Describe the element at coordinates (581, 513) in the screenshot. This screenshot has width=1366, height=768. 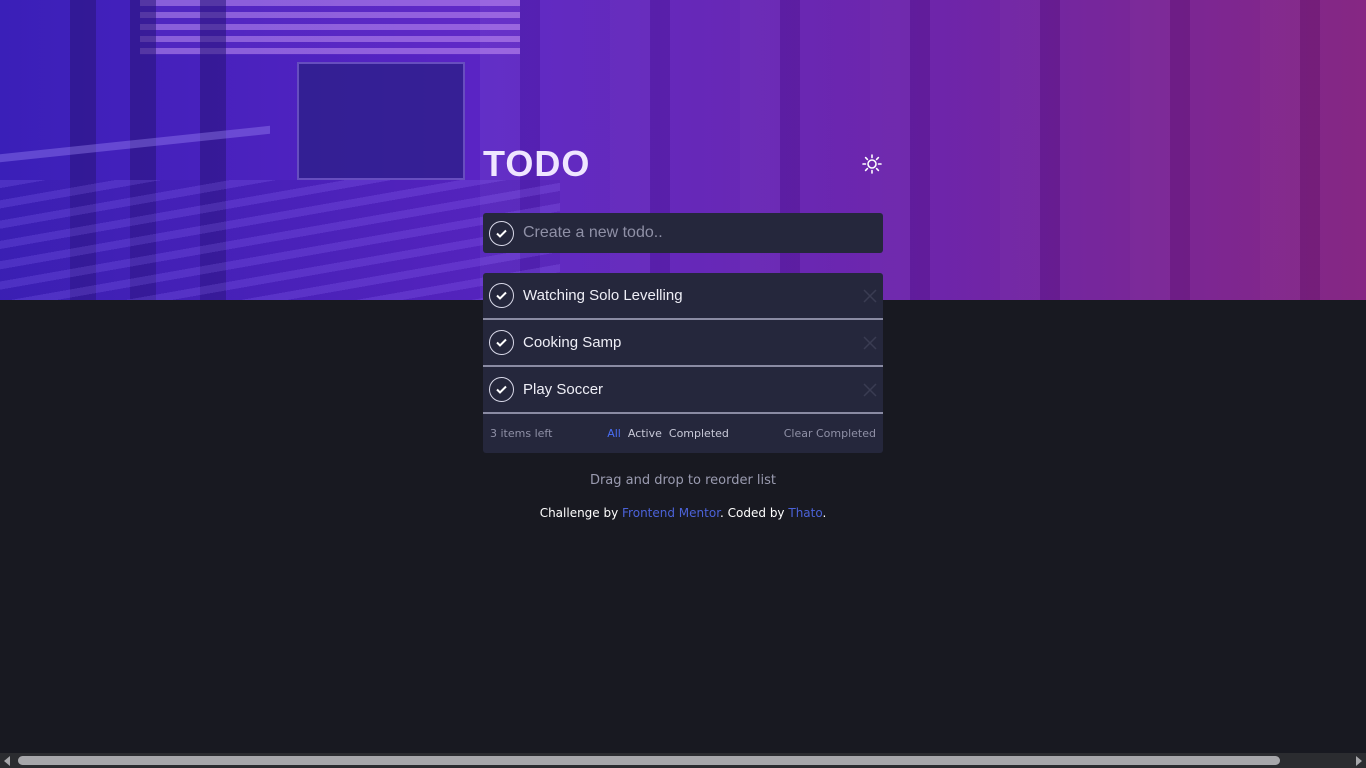
I see `attribution-prefix: Challenge by` at that location.